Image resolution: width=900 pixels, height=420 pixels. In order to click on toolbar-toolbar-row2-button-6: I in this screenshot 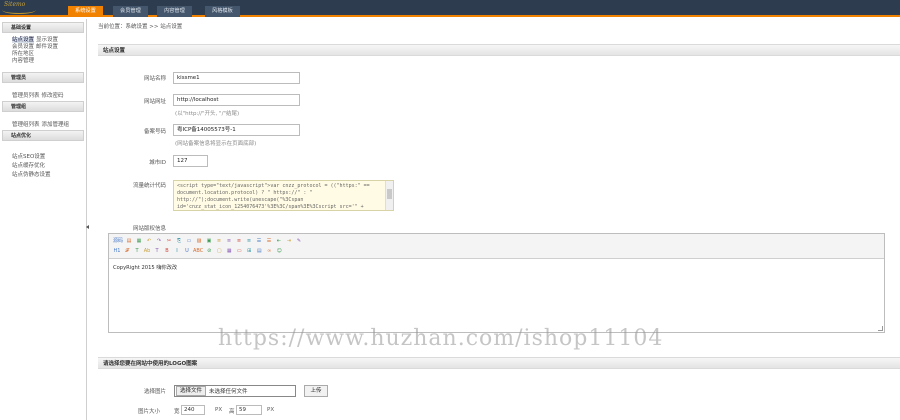, I will do `click(177, 251)`.